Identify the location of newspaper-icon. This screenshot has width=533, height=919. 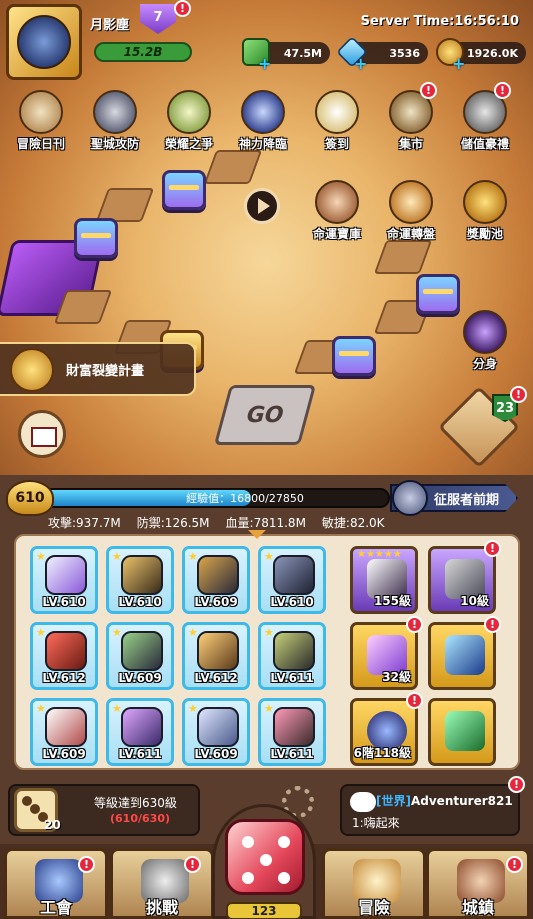
(41, 112).